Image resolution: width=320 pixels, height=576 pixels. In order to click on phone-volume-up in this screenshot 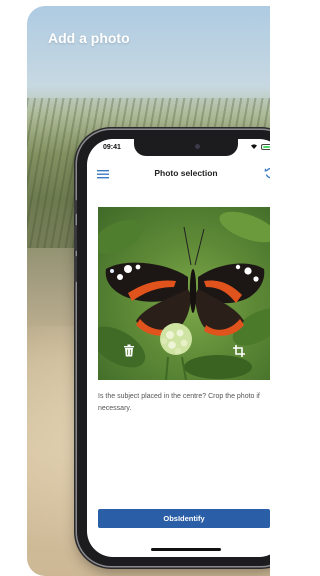, I will do `click(75, 238)`.